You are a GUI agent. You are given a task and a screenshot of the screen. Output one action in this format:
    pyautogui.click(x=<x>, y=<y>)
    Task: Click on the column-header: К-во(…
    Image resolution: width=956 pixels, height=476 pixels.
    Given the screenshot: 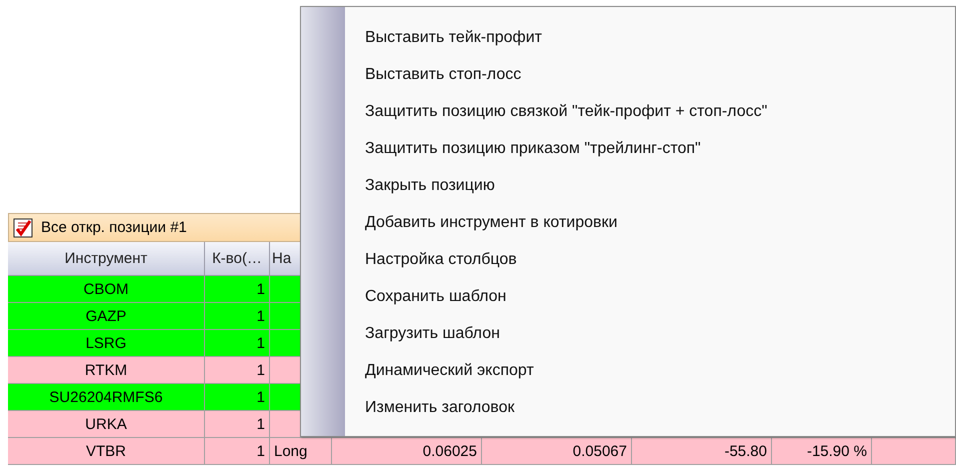 What is the action you would take?
    pyautogui.click(x=237, y=259)
    